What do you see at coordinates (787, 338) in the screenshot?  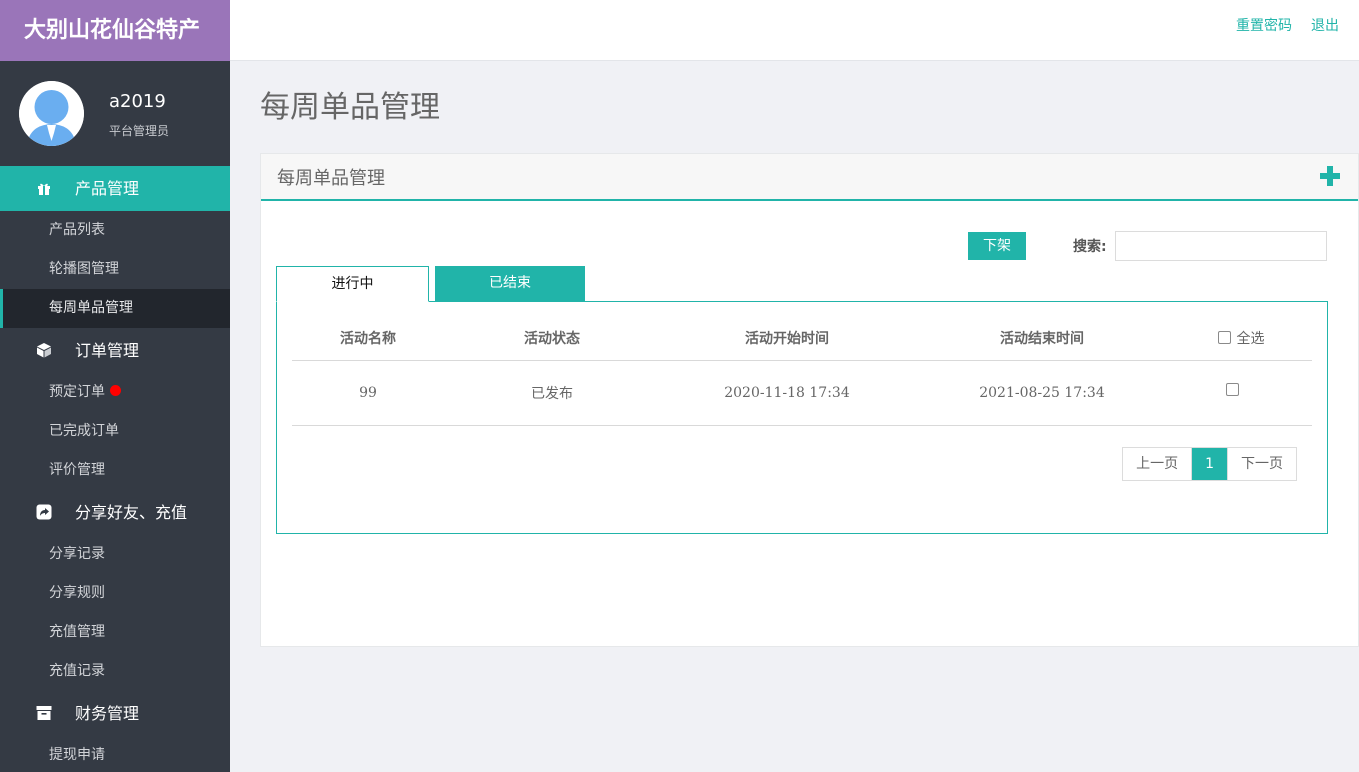 I see `column-header-start-time: 活动开始时间` at bounding box center [787, 338].